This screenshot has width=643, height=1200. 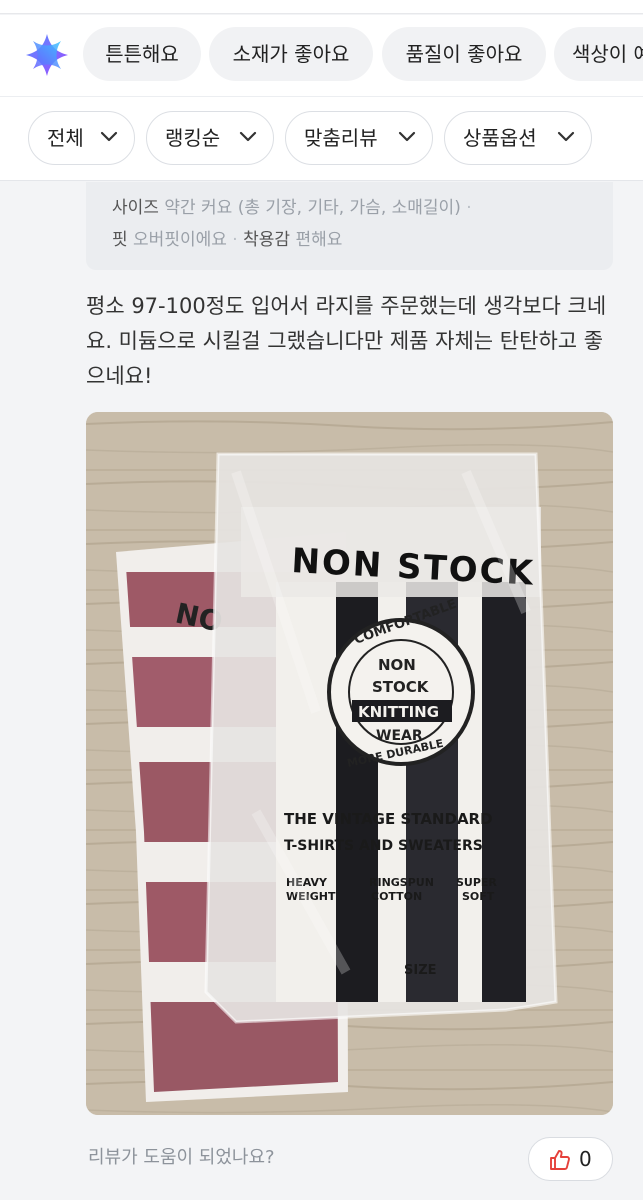 What do you see at coordinates (65, 138) in the screenshot?
I see `filter-label: 전체` at bounding box center [65, 138].